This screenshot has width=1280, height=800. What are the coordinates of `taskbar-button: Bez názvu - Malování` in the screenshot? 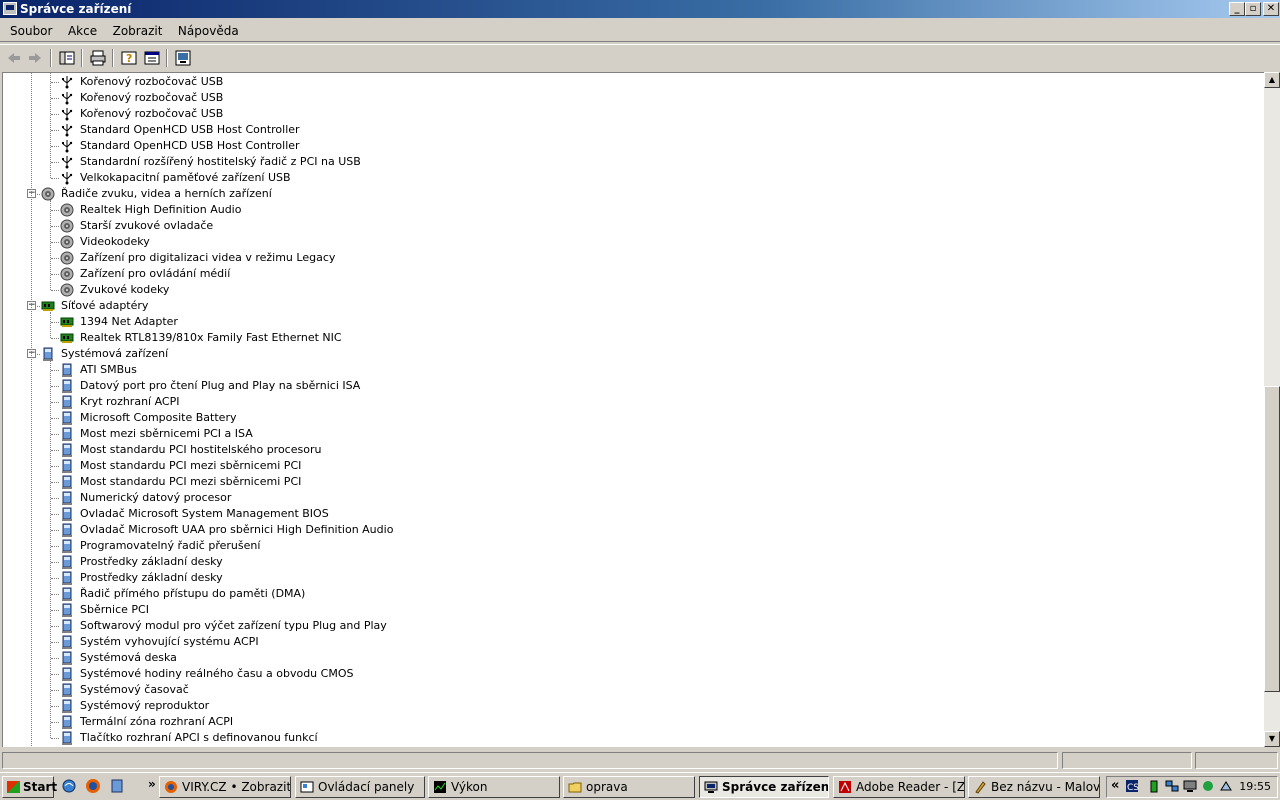 It's located at (1034, 787).